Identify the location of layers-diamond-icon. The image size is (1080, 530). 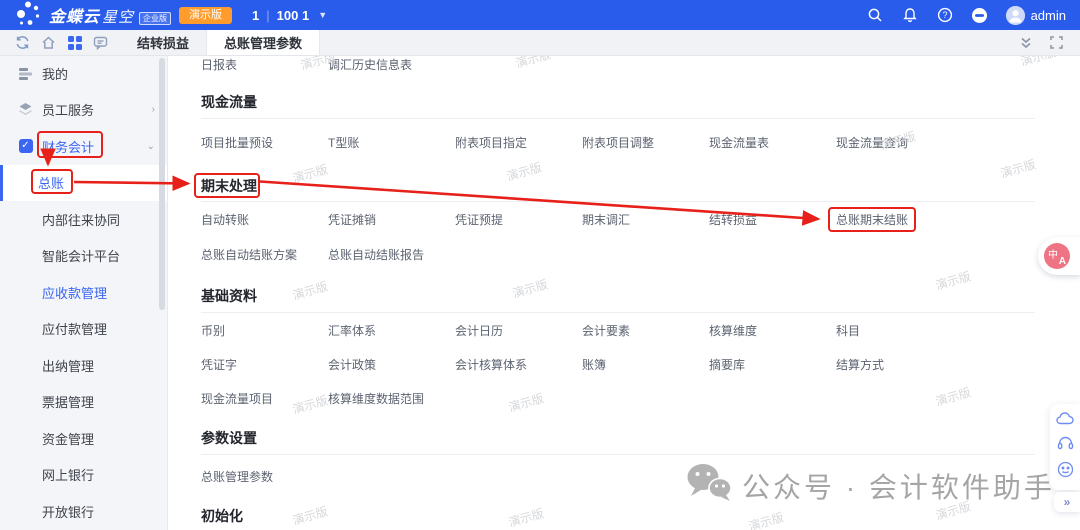
(25, 109).